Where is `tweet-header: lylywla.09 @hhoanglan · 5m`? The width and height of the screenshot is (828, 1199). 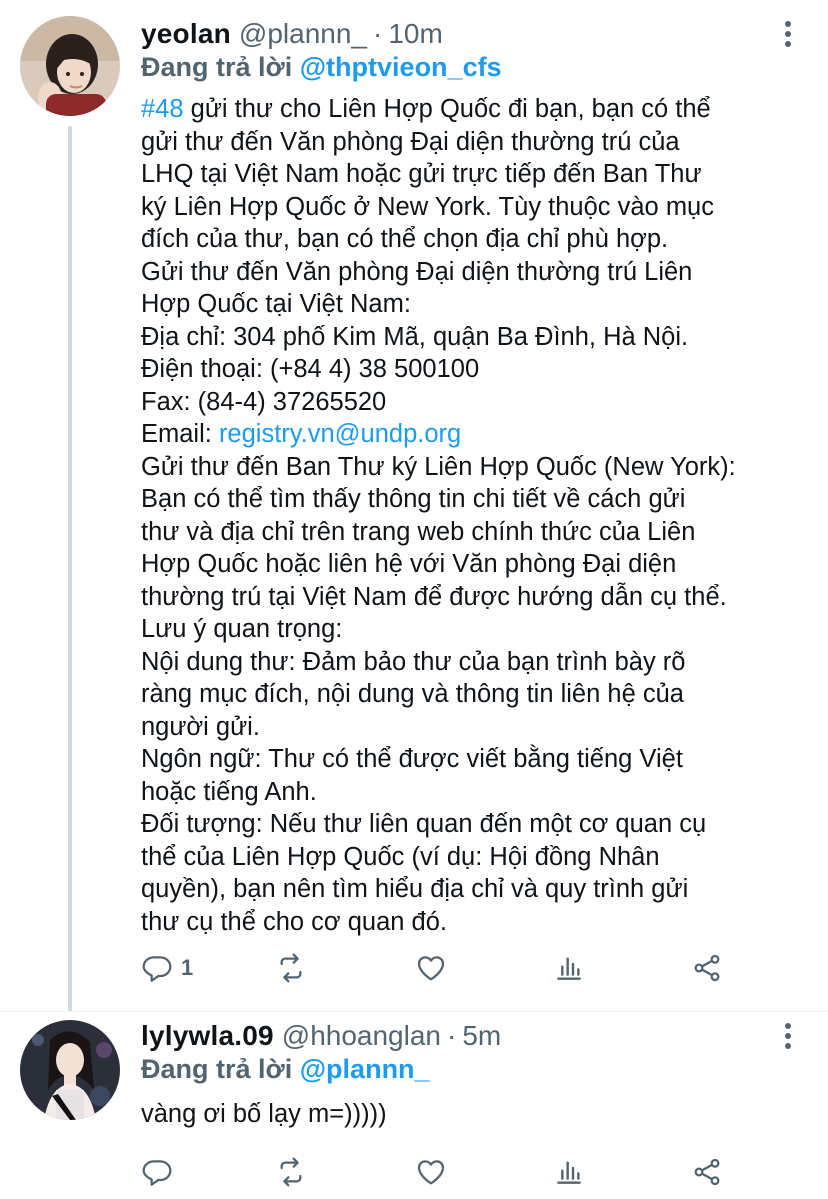 tweet-header: lylywla.09 @hhoanglan · 5m is located at coordinates (321, 1036).